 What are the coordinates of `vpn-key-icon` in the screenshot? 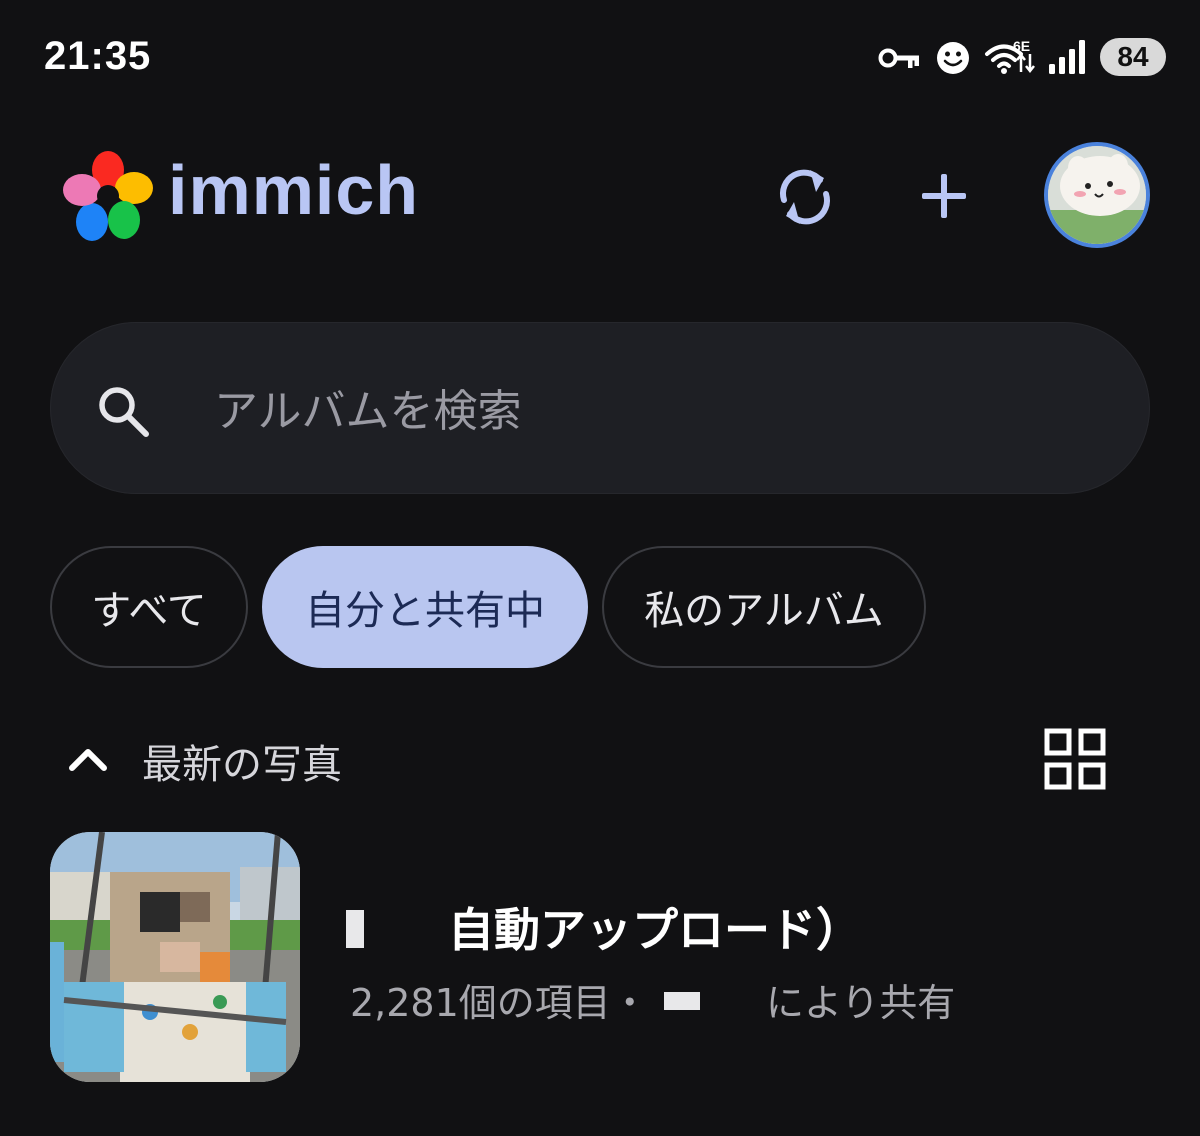 It's located at (898, 58).